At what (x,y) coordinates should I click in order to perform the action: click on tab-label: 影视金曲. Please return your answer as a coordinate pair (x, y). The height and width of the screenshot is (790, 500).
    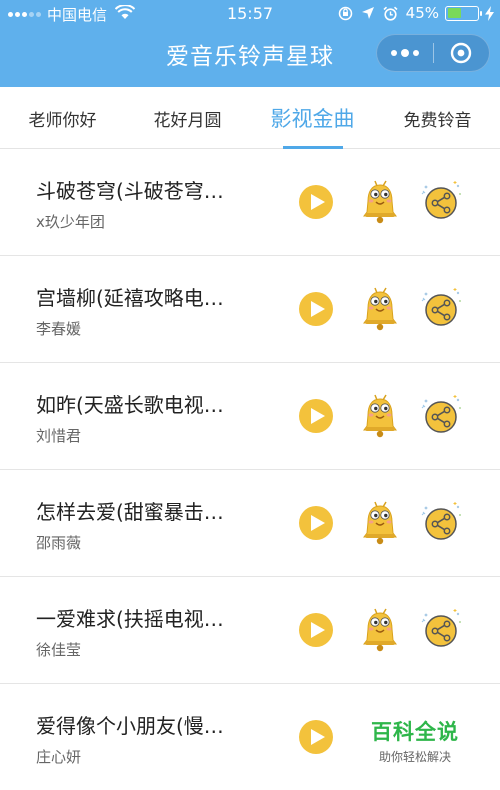
    Looking at the image, I should click on (312, 119).